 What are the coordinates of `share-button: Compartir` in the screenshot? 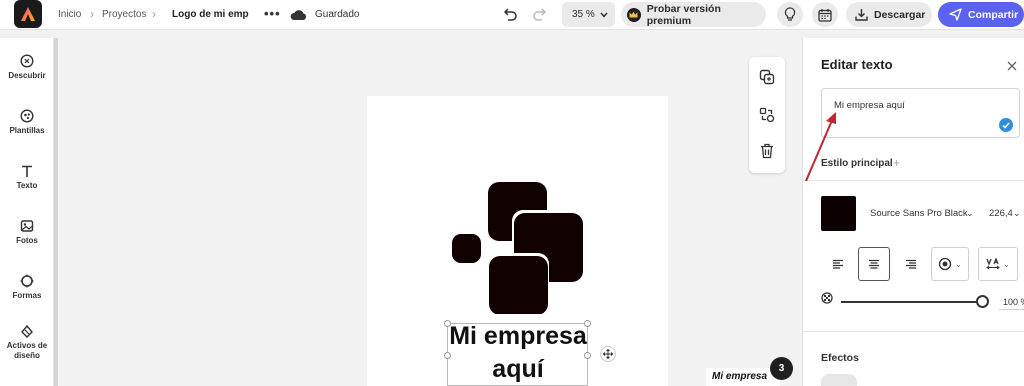 It's located at (981, 14).